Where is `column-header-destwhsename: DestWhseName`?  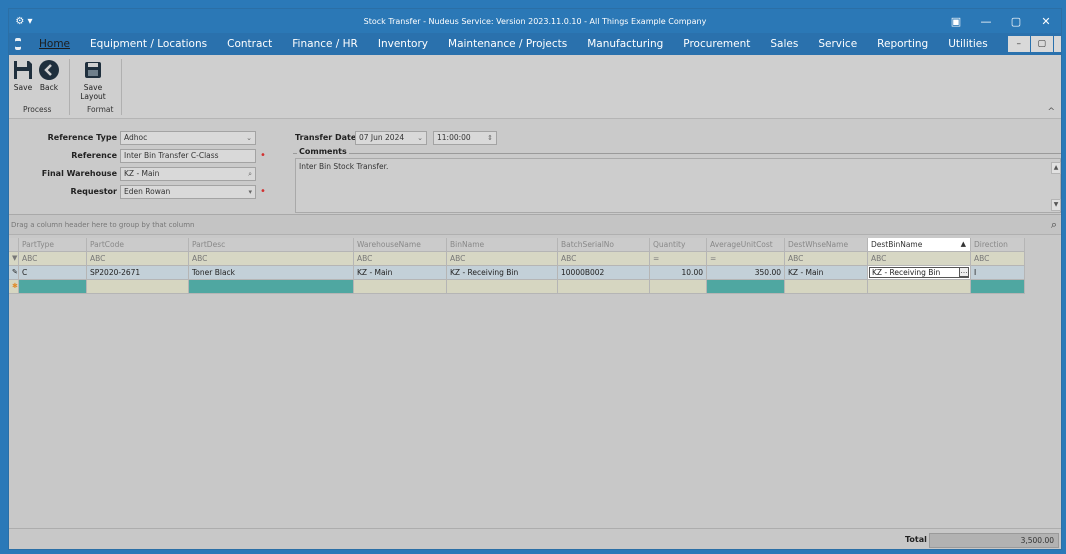
column-header-destwhsename: DestWhseName is located at coordinates (826, 245).